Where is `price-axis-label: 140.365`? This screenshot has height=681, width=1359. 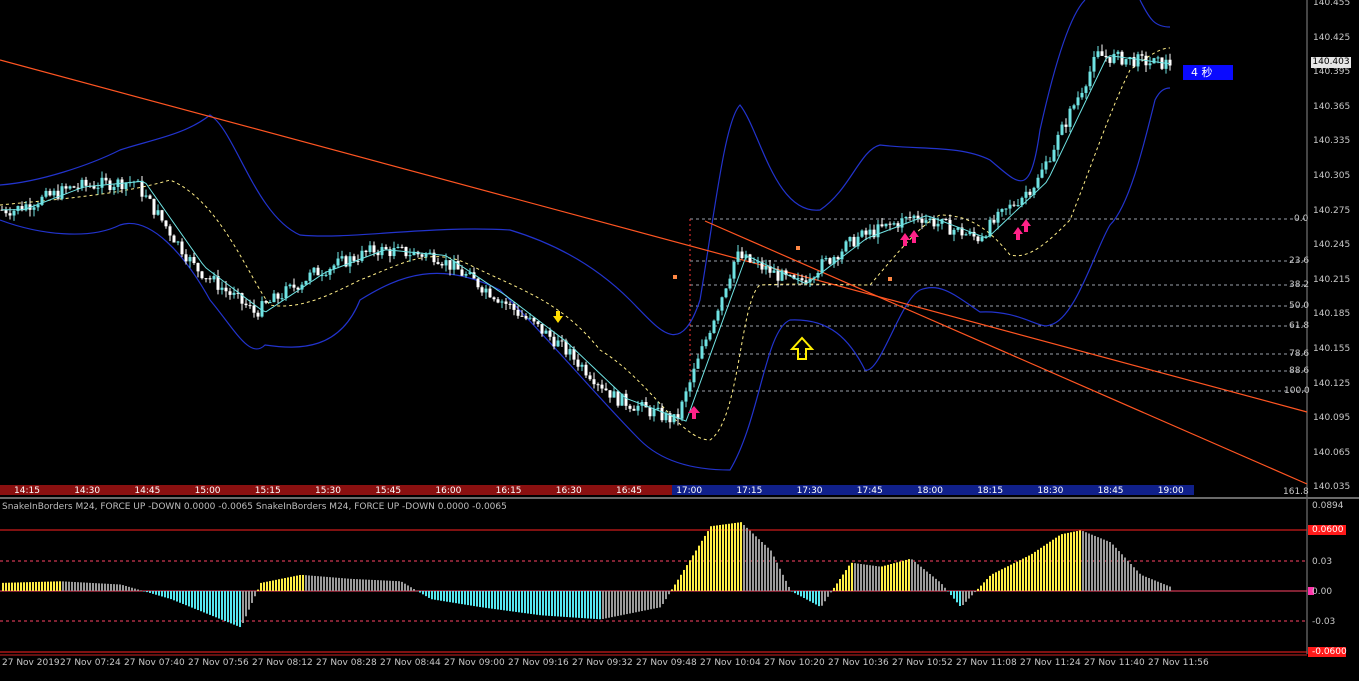 price-axis-label: 140.365 is located at coordinates (1332, 106).